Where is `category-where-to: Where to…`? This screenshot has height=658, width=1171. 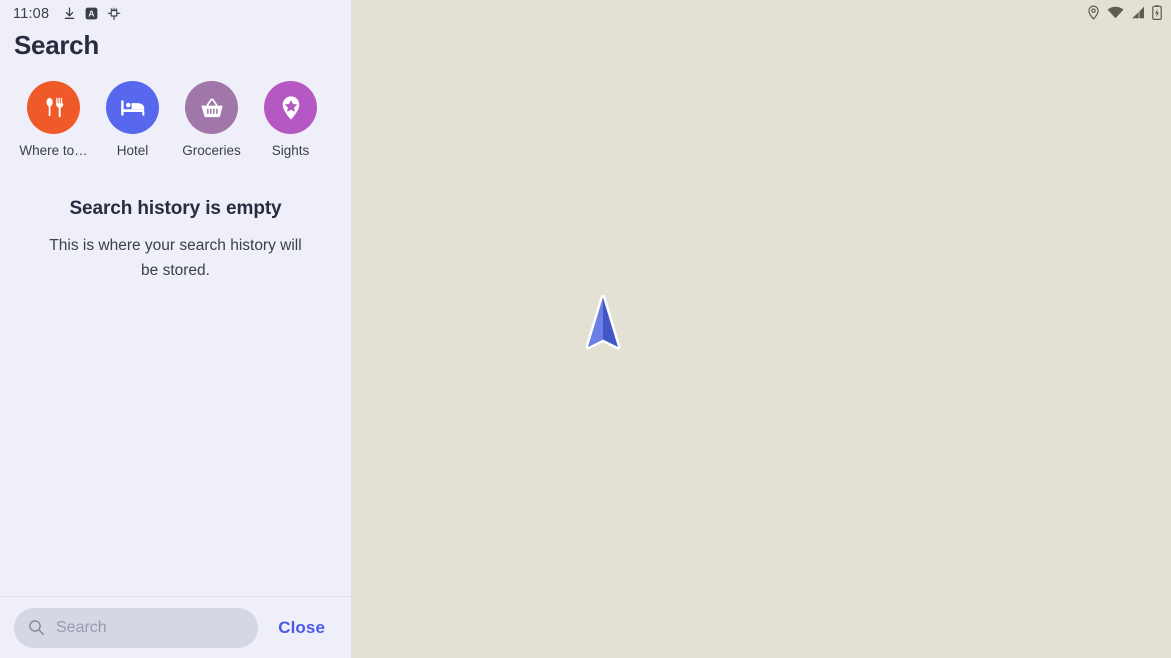 category-where-to: Where to… is located at coordinates (53, 119).